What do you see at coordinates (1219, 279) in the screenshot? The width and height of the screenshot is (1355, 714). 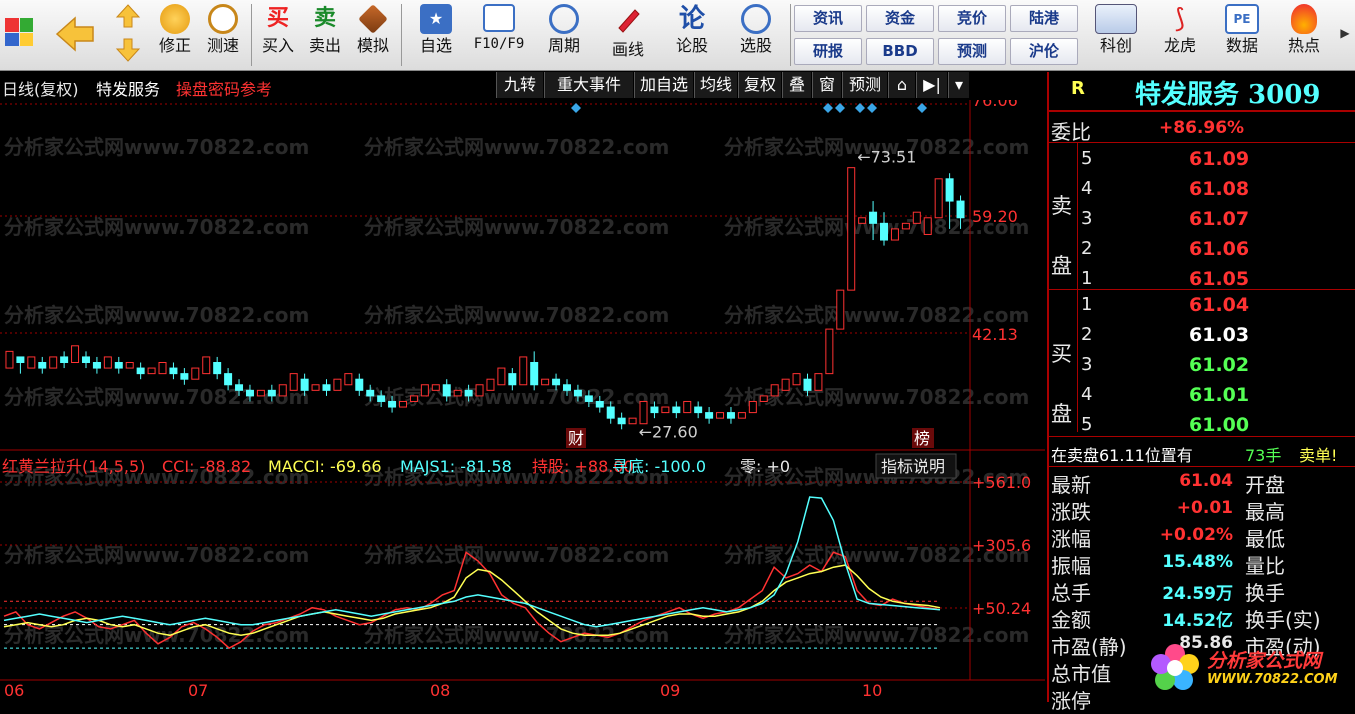 I see `sell-price: 61.05` at bounding box center [1219, 279].